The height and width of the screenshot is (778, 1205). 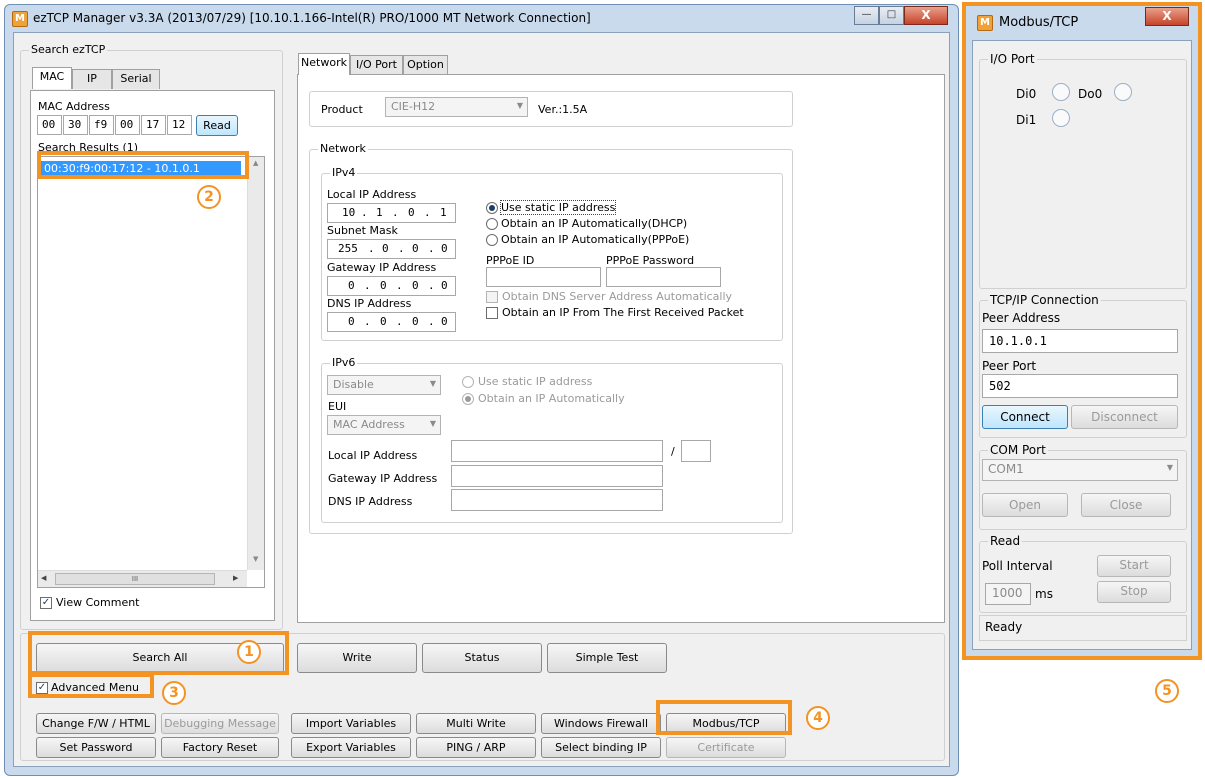 What do you see at coordinates (135, 579) in the screenshot?
I see `horizontal-scroll-thumb: III` at bounding box center [135, 579].